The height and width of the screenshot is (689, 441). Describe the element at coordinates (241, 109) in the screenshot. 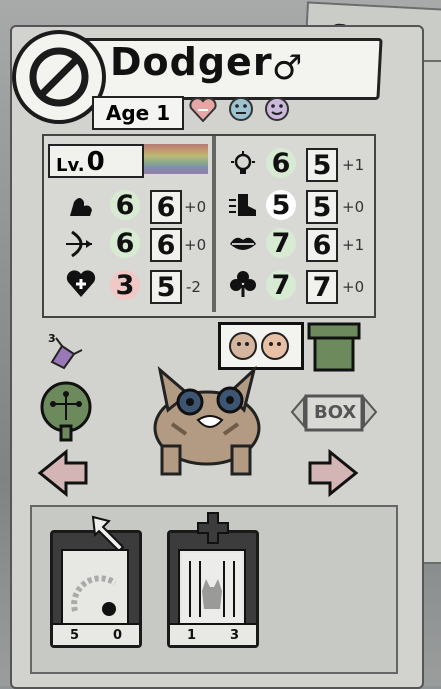

I see `neutral-face-icon` at that location.